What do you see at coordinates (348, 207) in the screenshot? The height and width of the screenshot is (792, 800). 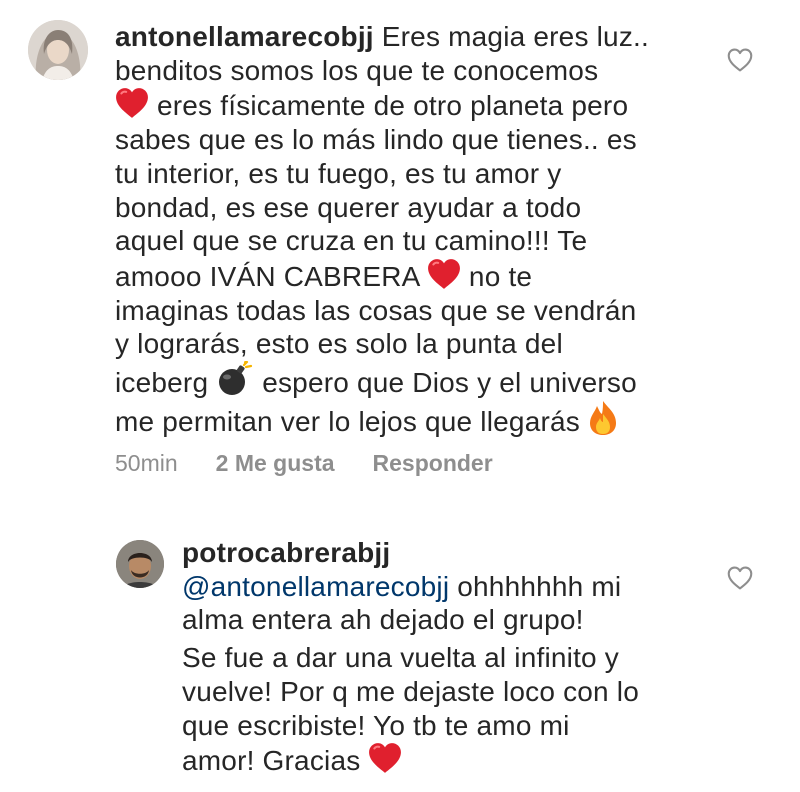 I see `comment-line: bondad, es ese querer ayudar a todo` at bounding box center [348, 207].